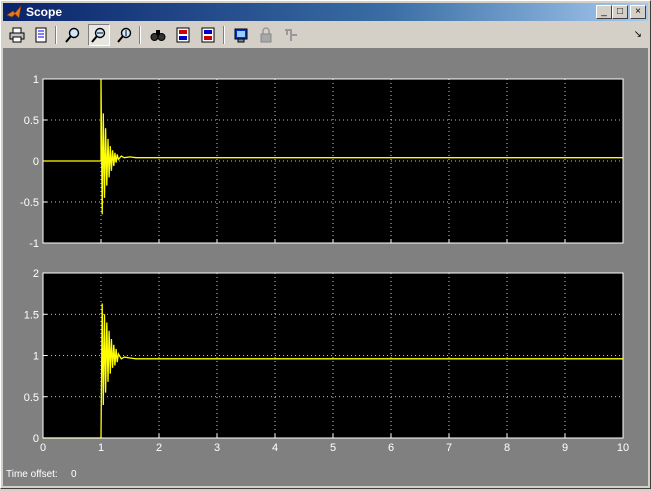  Describe the element at coordinates (36, 274) in the screenshot. I see `y-tick-label: 2` at that location.